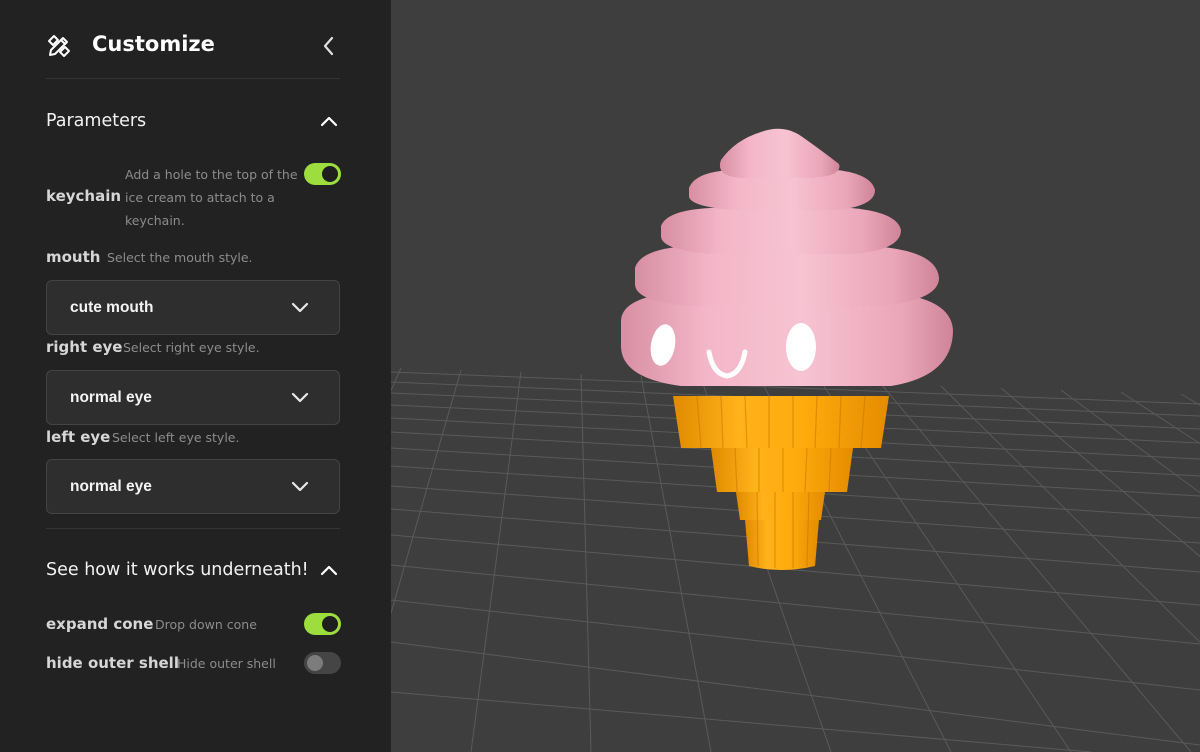 The width and height of the screenshot is (1200, 752). Describe the element at coordinates (193, 307) in the screenshot. I see `mouth-select: cute mouth` at that location.